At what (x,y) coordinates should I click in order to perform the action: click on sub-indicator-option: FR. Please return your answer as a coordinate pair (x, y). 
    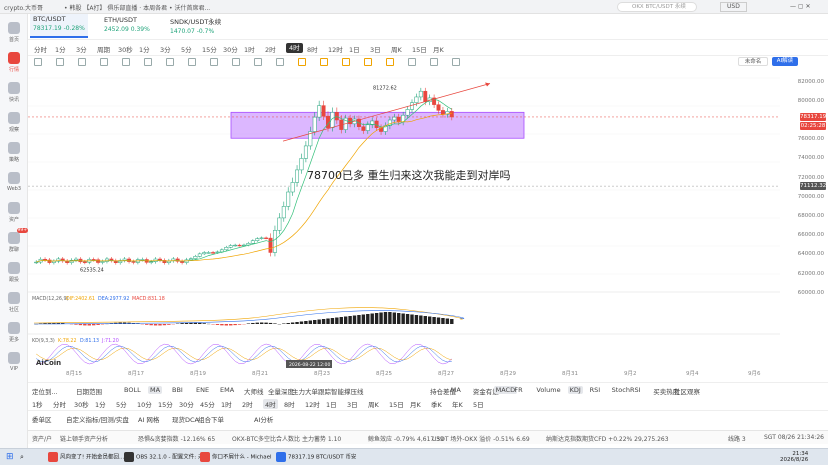
    Looking at the image, I should click on (518, 390).